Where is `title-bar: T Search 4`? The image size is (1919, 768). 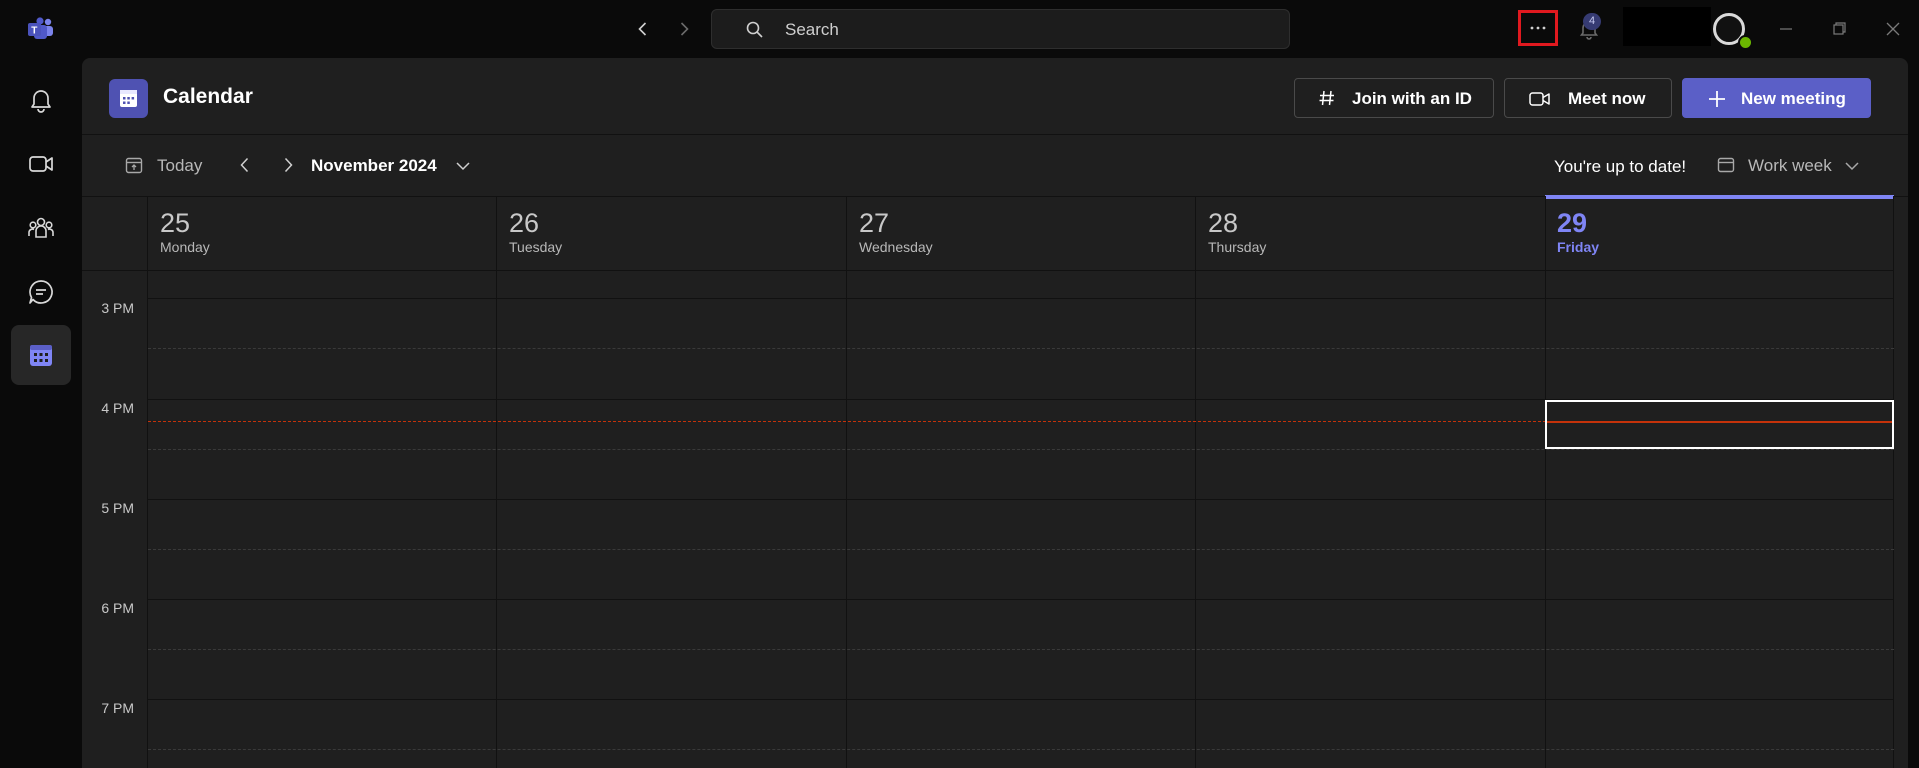
title-bar: T Search 4 is located at coordinates (959, 29).